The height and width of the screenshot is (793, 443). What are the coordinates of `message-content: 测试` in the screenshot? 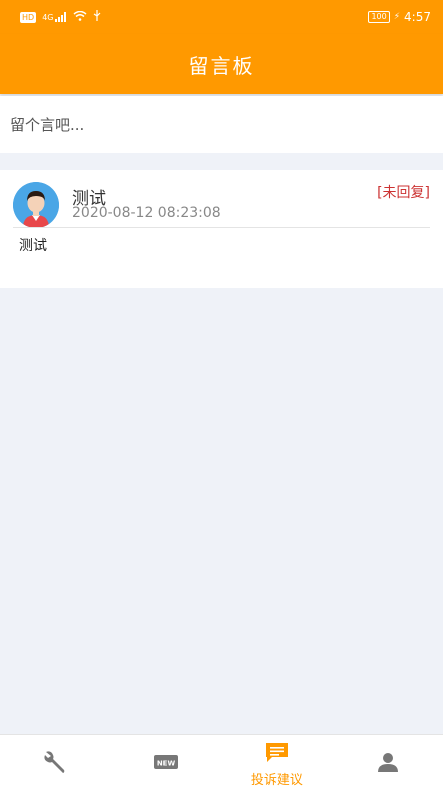 It's located at (33, 246).